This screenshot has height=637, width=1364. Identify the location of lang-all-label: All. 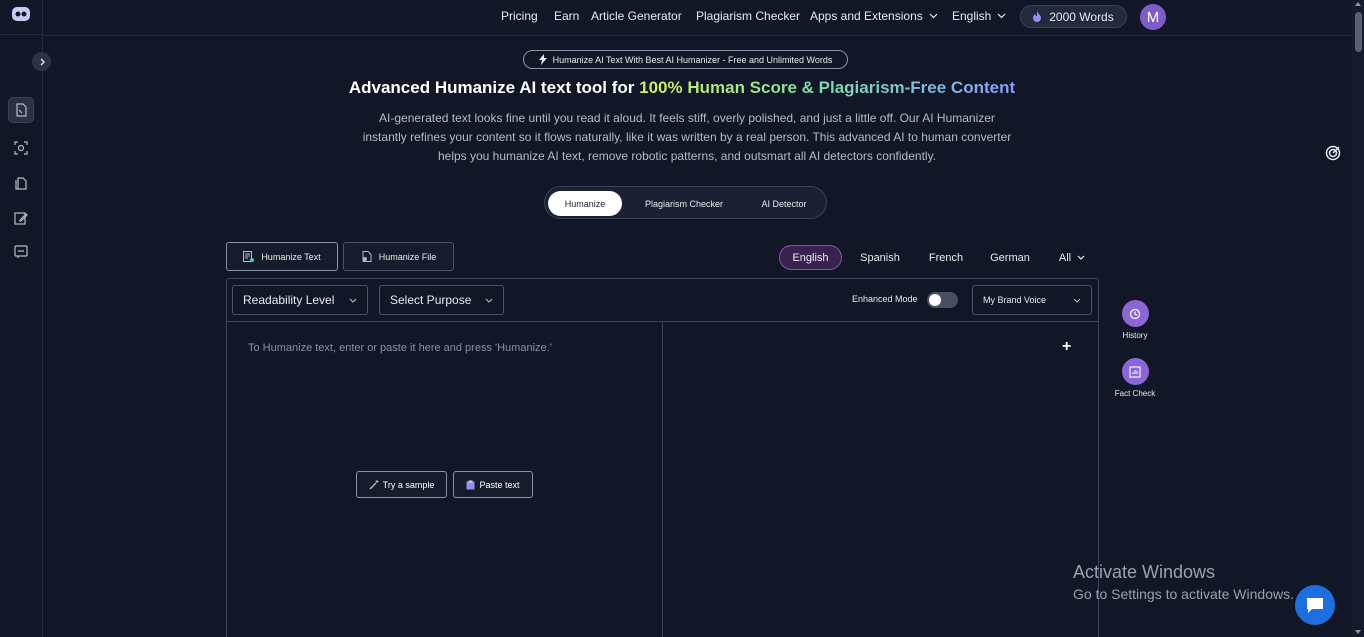
(1065, 257).